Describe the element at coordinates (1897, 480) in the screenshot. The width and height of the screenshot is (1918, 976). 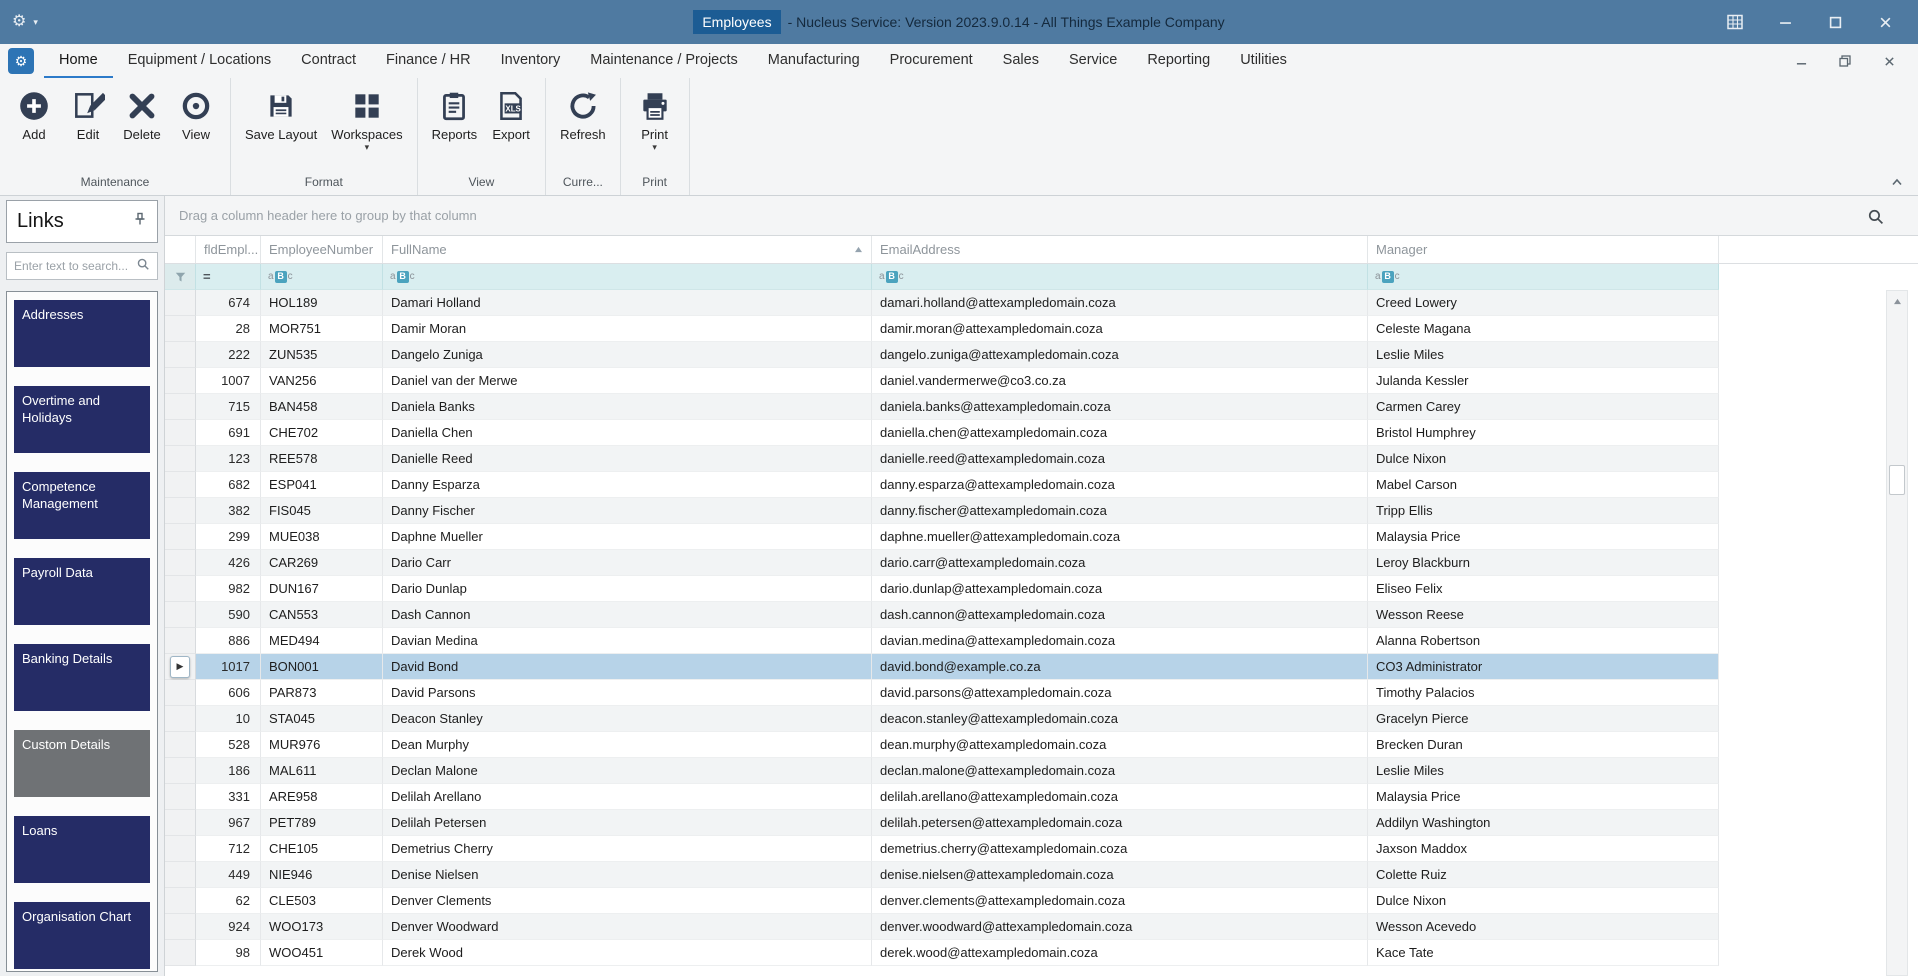
I see `scrollbar-thumb` at that location.